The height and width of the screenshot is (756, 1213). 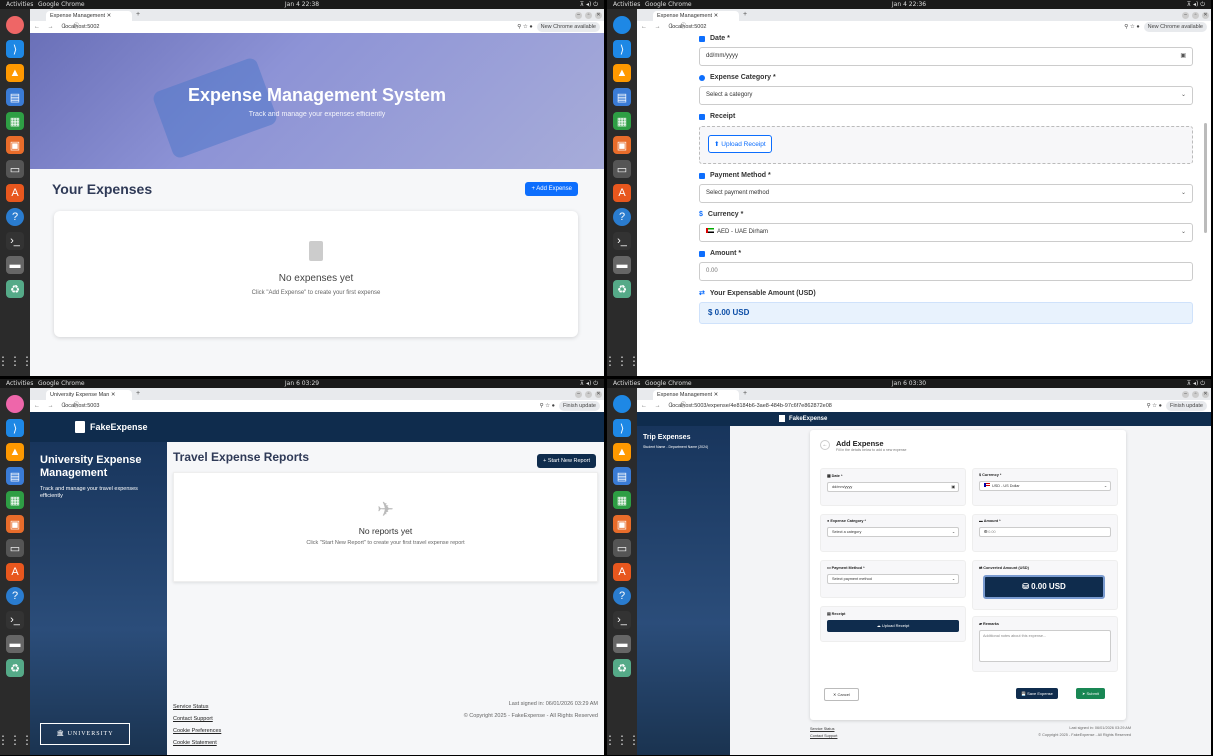 I want to click on receipt-dropzone: ⬆ Upload Receipt, so click(x=946, y=145).